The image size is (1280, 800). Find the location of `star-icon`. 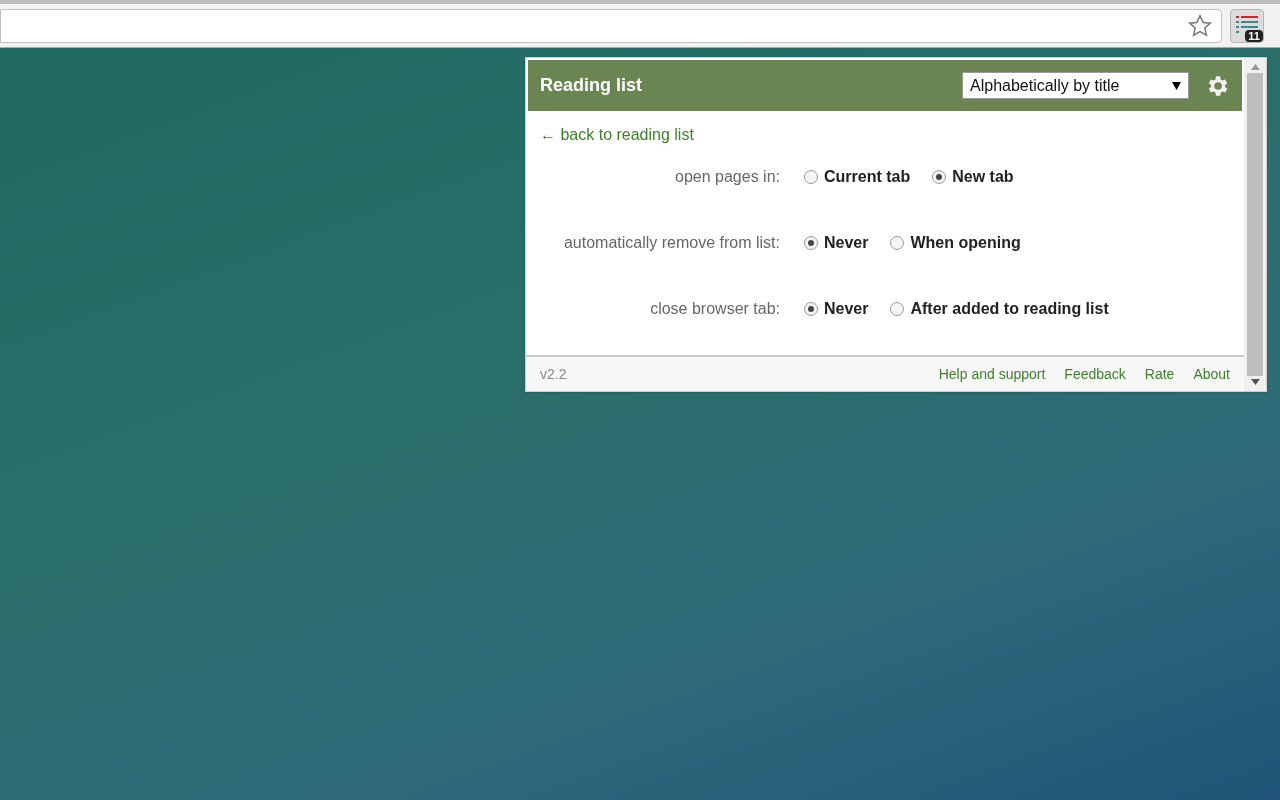

star-icon is located at coordinates (1200, 25).